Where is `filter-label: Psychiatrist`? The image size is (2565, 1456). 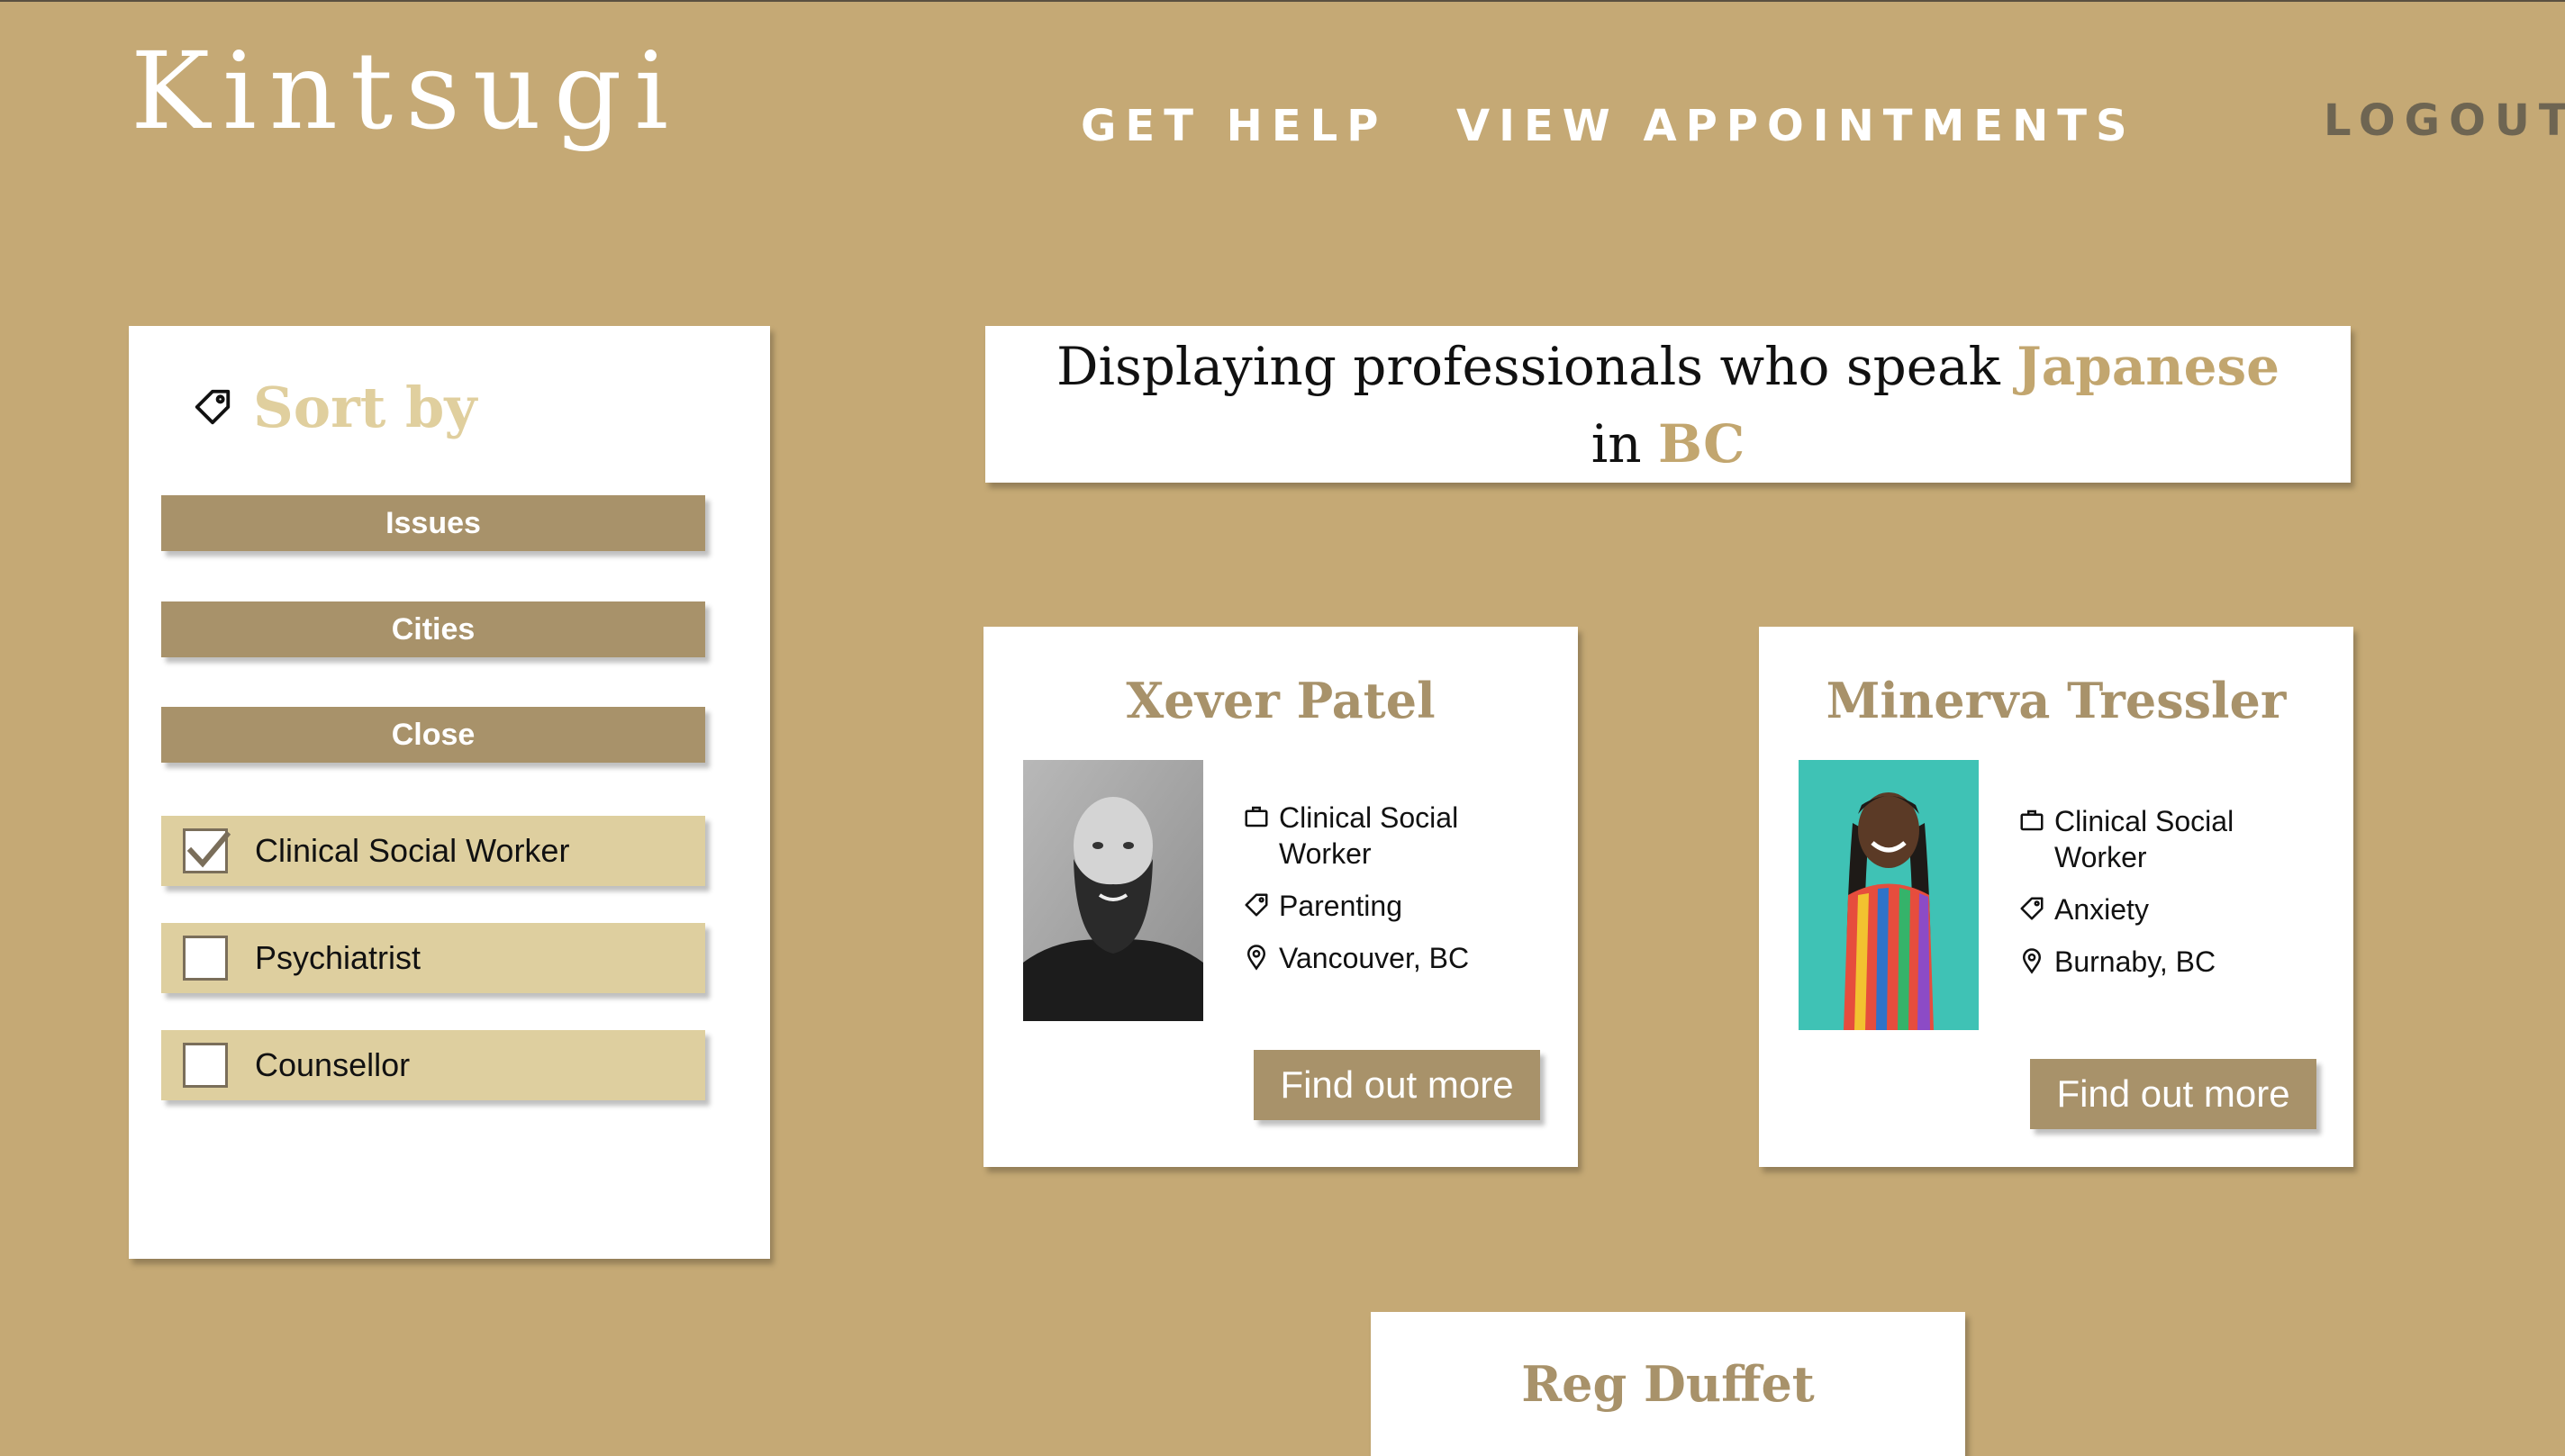 filter-label: Psychiatrist is located at coordinates (338, 957).